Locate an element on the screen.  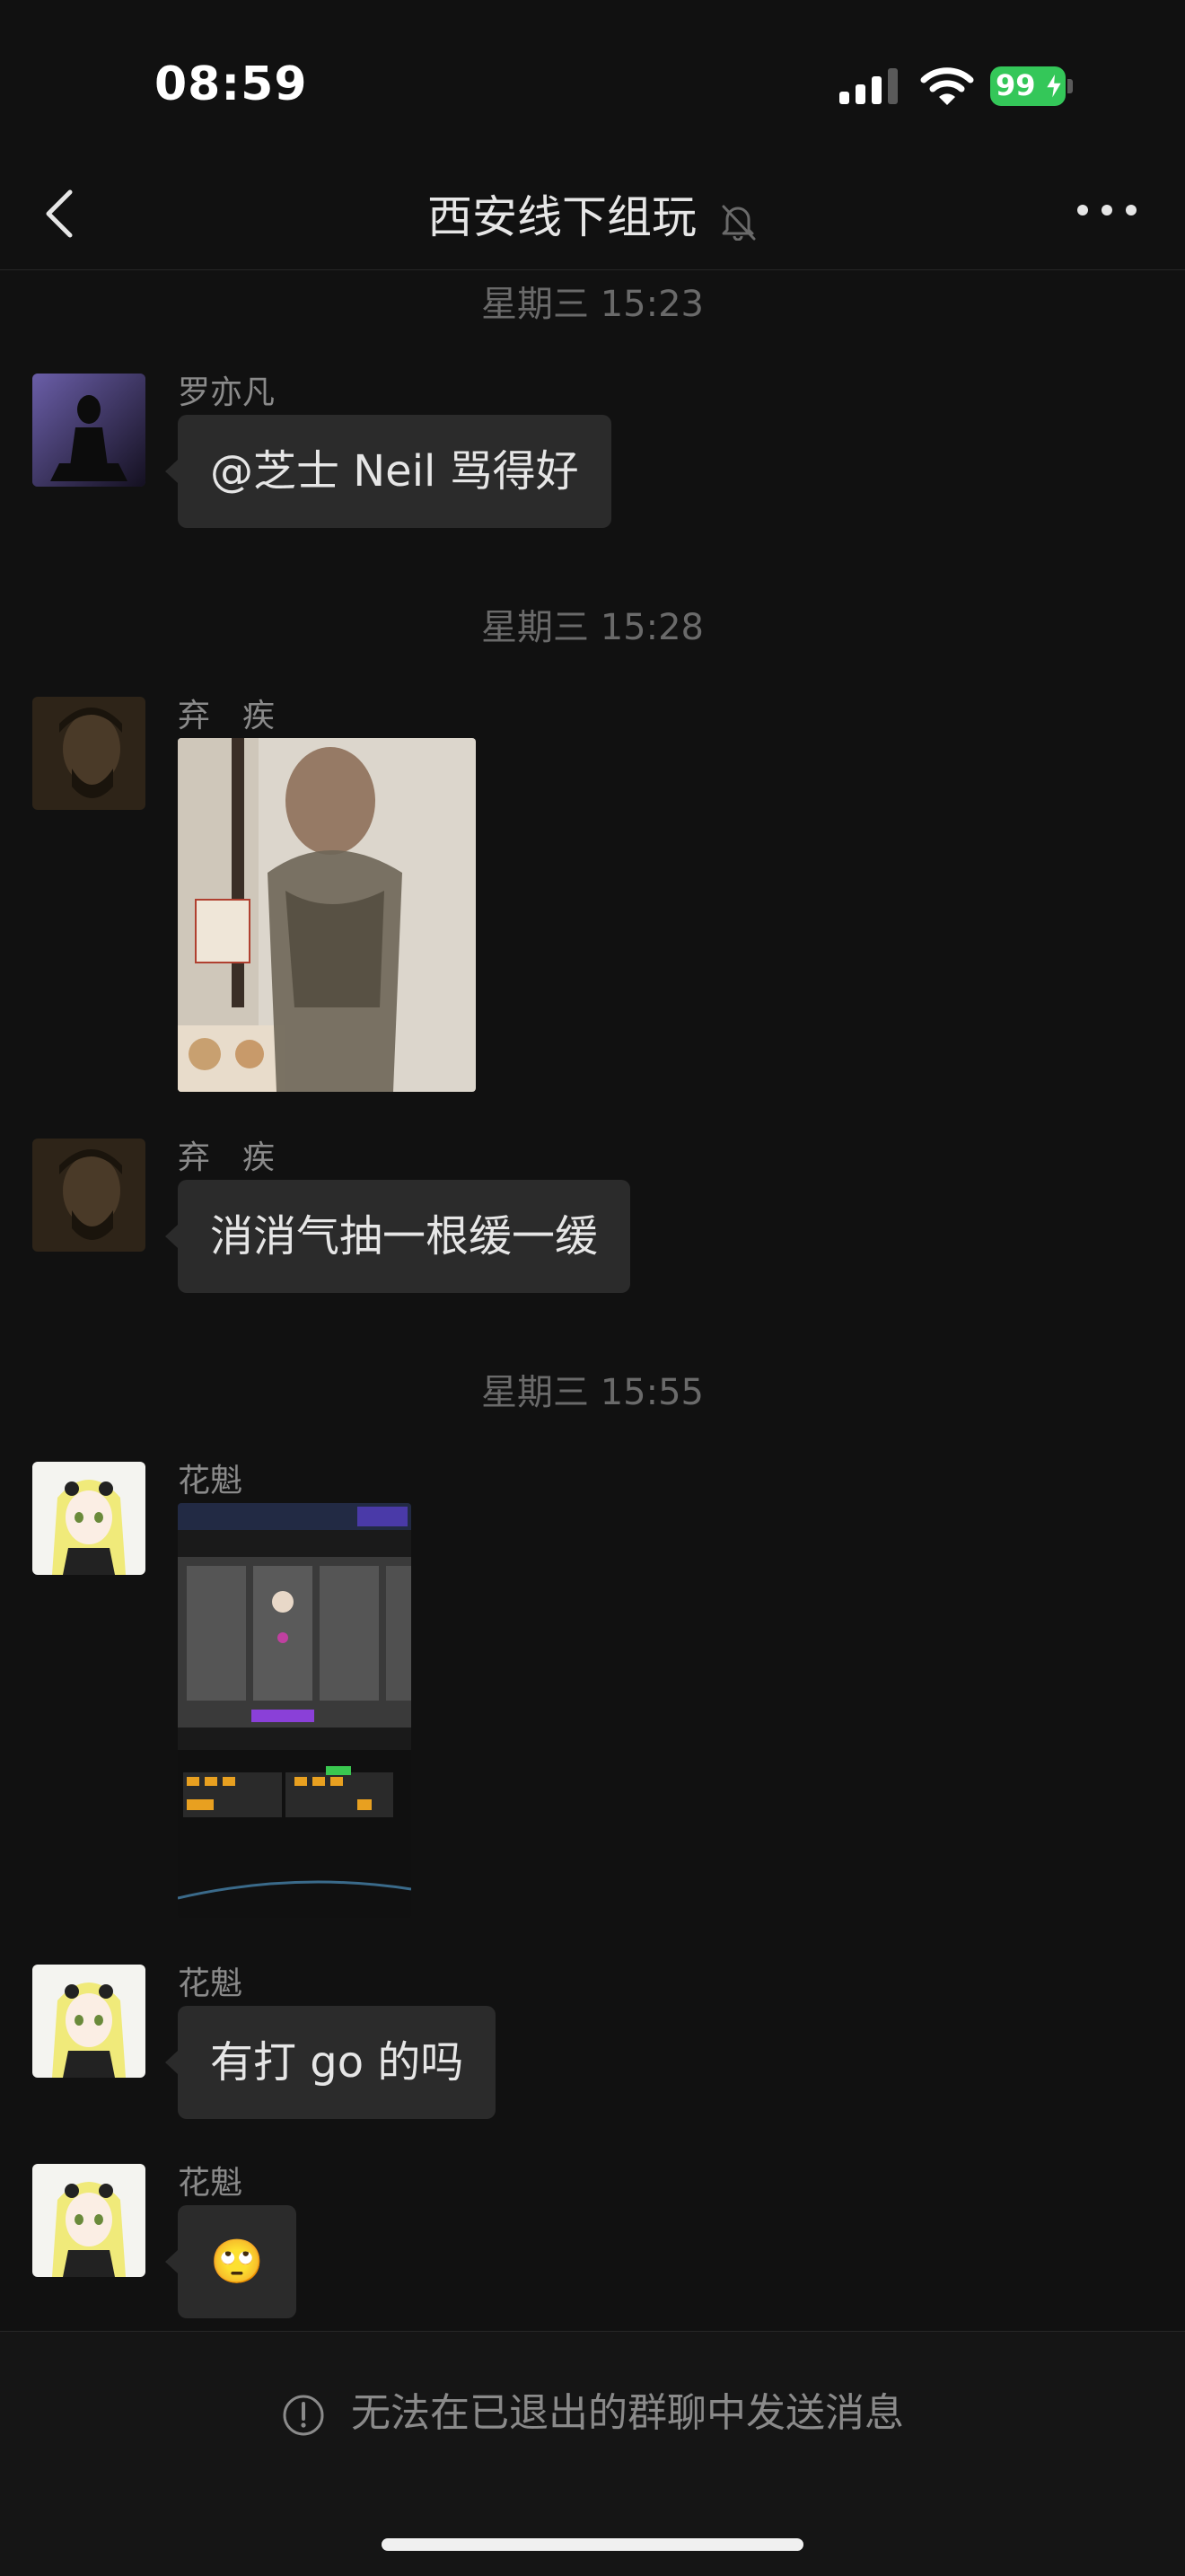
battery-level: 99 is located at coordinates (1016, 85).